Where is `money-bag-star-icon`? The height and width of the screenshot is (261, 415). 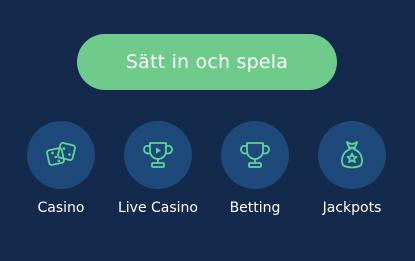 money-bag-star-icon is located at coordinates (352, 155).